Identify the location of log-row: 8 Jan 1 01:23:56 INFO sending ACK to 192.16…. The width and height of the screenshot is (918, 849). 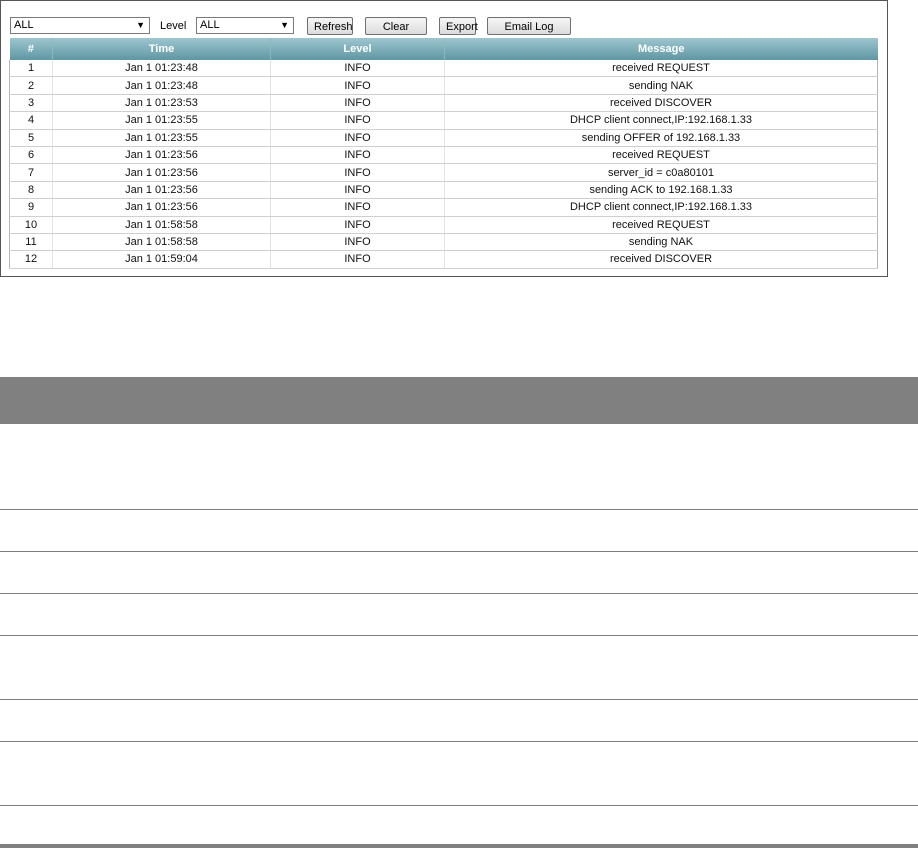
(443, 190).